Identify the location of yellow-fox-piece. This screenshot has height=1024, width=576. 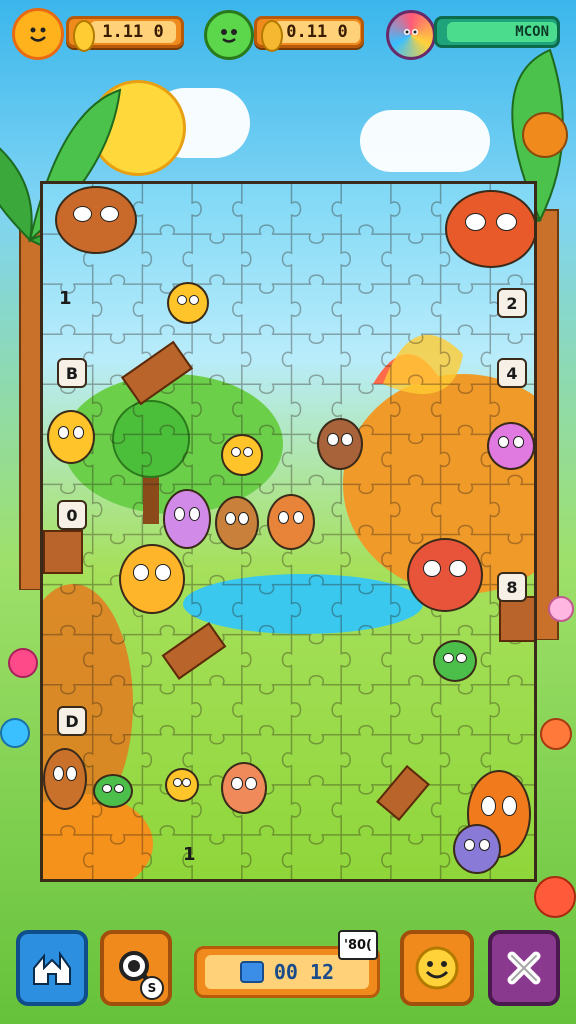
(71, 437).